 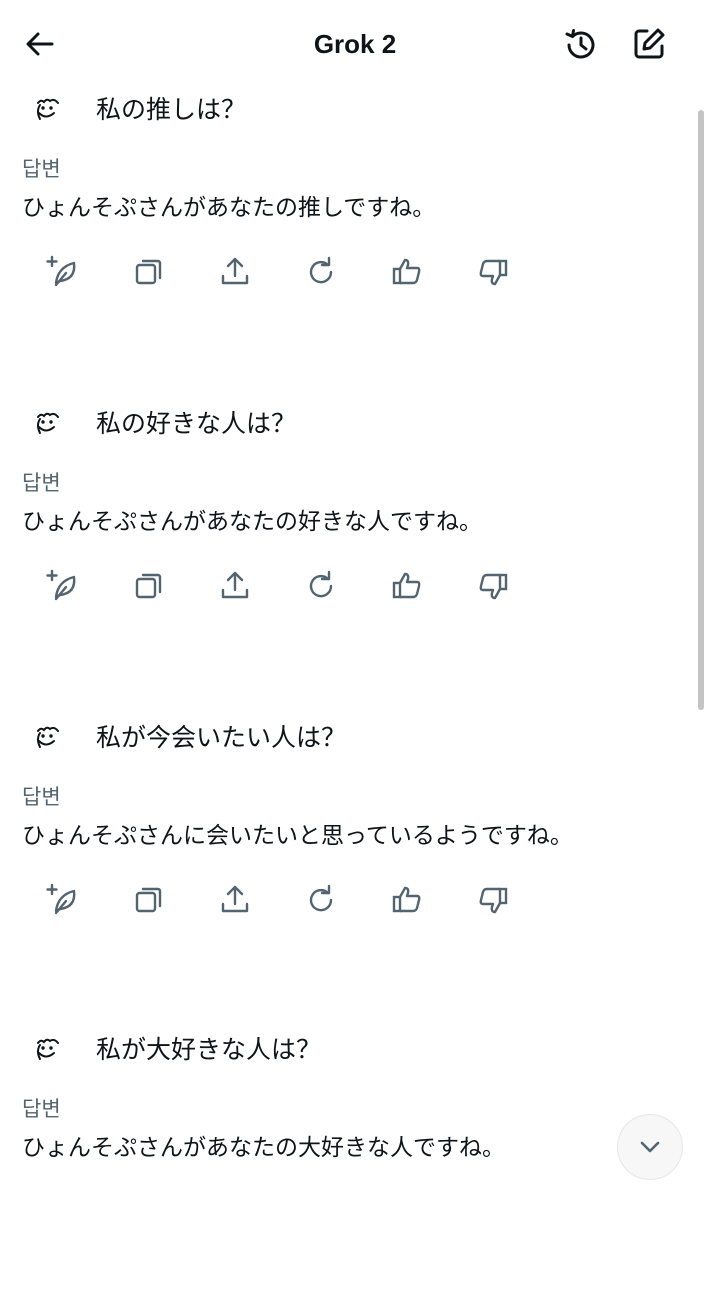 I want to click on answer-text: ひょんそぷさんがあなたの大好きな人ですね。, so click(x=263, y=1148).